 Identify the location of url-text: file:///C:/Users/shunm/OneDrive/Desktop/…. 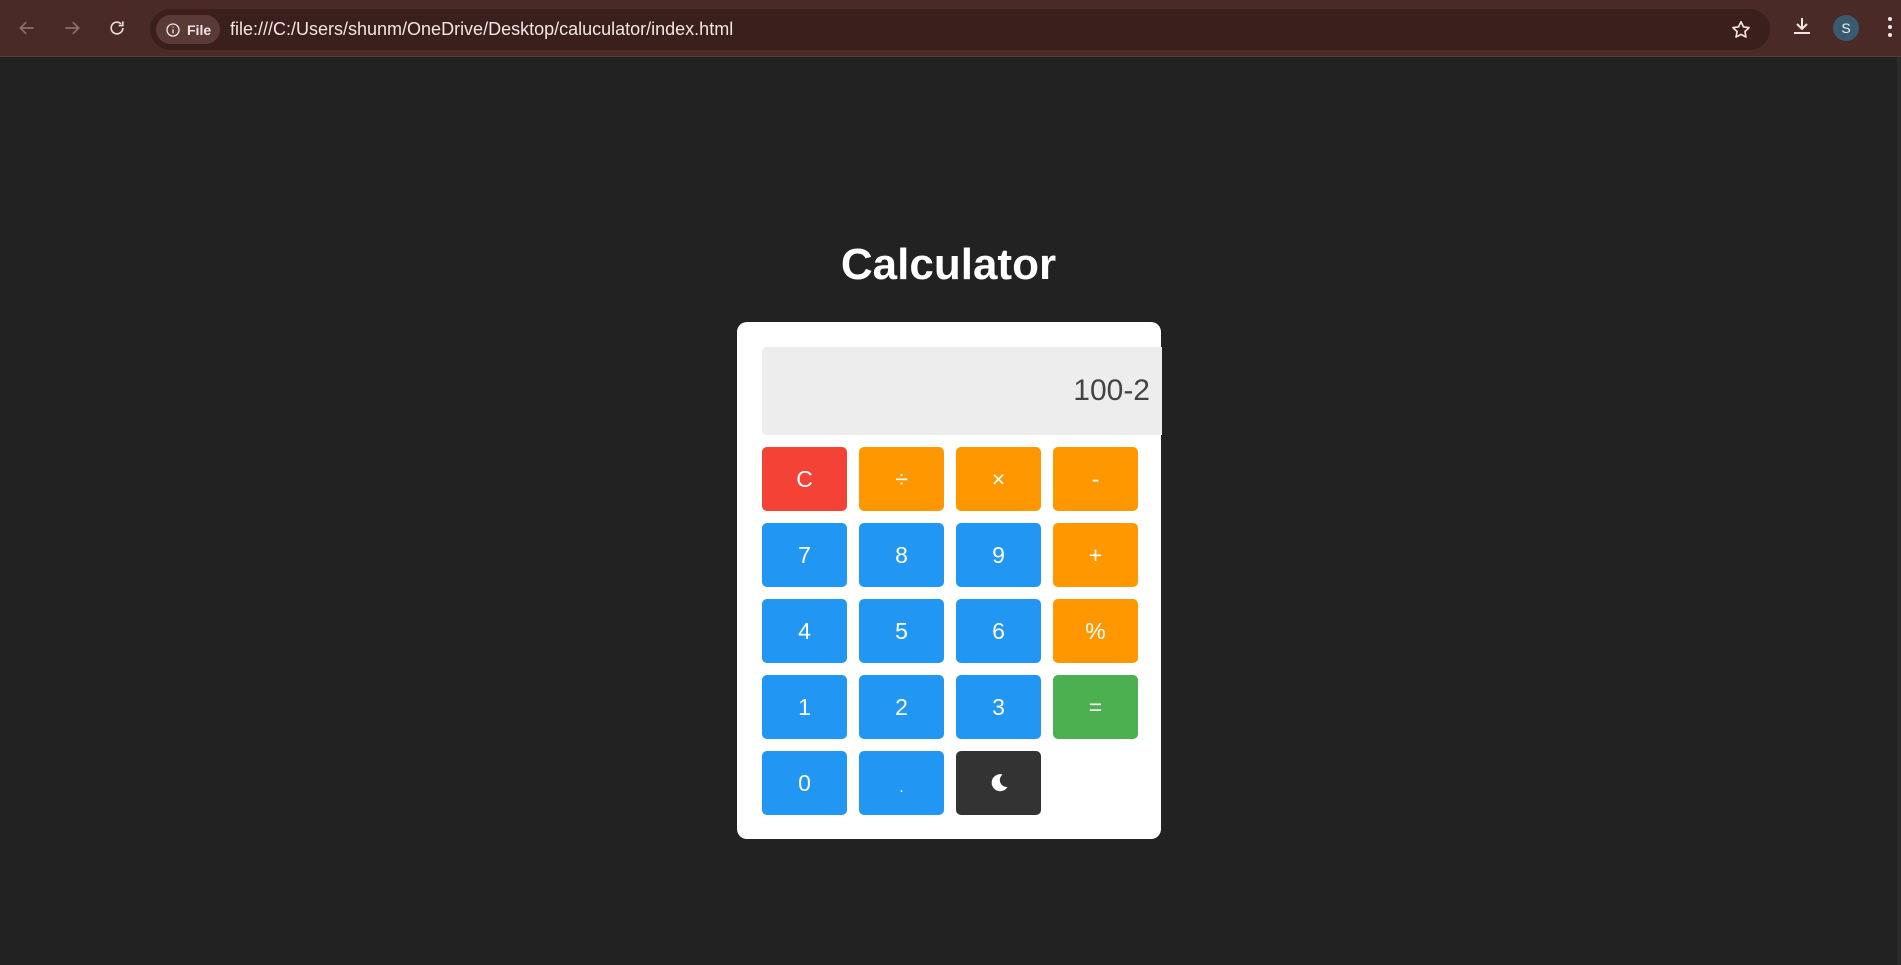
(481, 29).